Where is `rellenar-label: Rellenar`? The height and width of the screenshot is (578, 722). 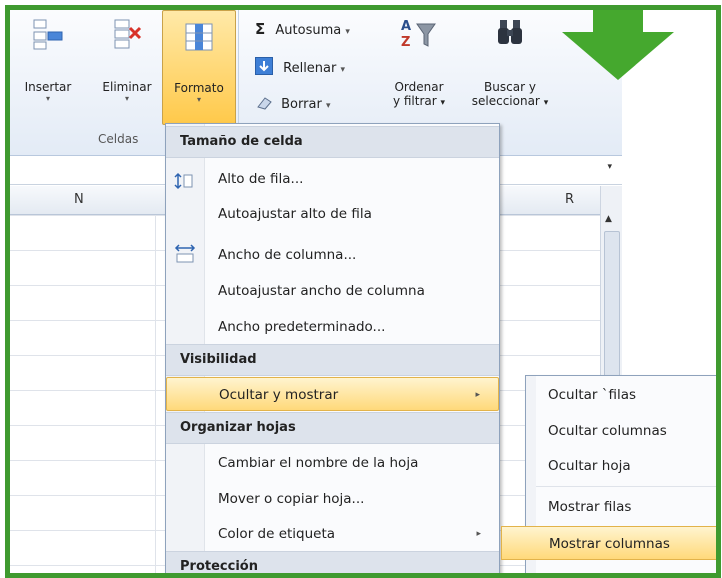 rellenar-label: Rellenar is located at coordinates (310, 68).